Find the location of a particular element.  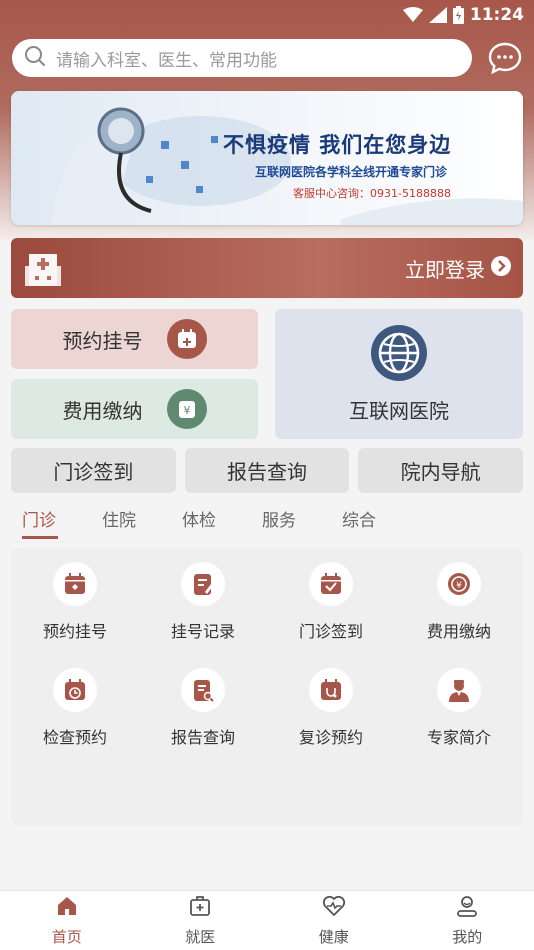

nav-medical: 就医 is located at coordinates (201, 920).